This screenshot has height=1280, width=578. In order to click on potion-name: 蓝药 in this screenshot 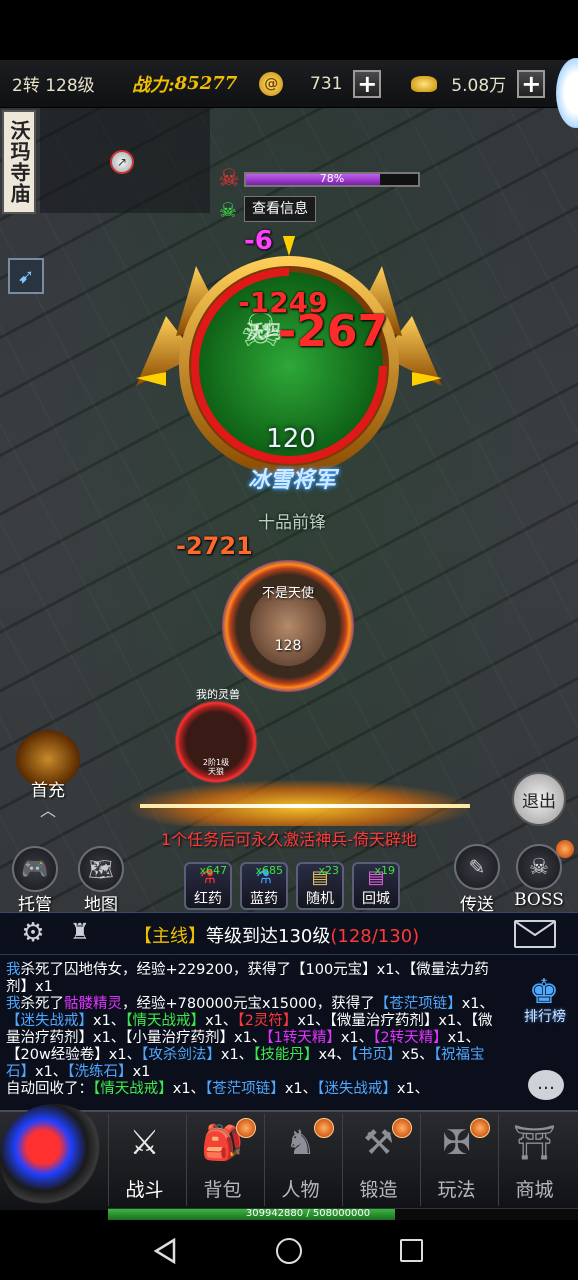, I will do `click(264, 899)`.